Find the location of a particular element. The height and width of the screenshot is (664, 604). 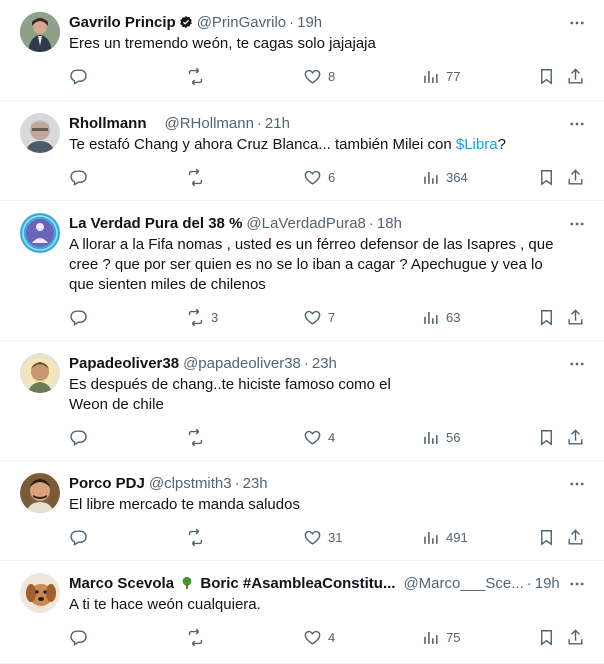

action-bar: 4 56 is located at coordinates (328, 437).